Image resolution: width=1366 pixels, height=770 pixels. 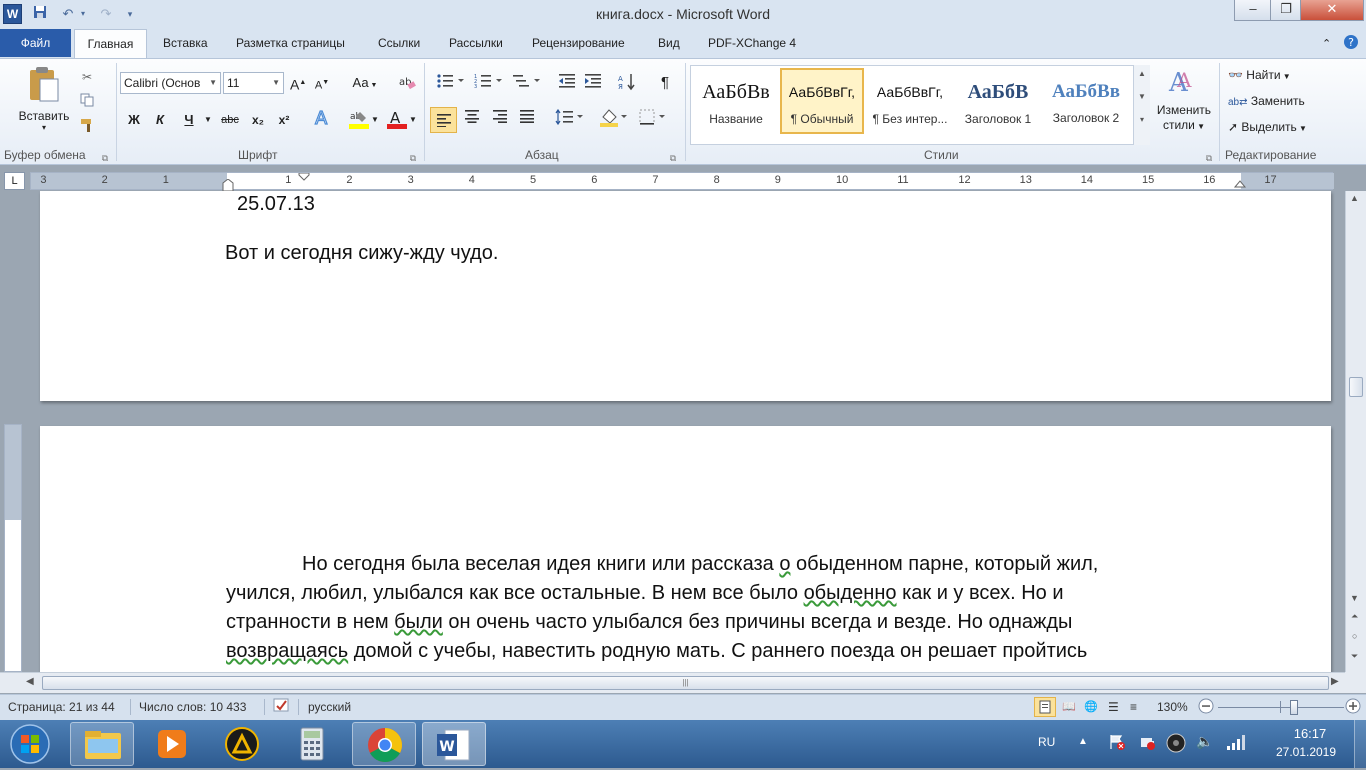 What do you see at coordinates (1113, 707) in the screenshot?
I see `outline-view-icon: ☰` at bounding box center [1113, 707].